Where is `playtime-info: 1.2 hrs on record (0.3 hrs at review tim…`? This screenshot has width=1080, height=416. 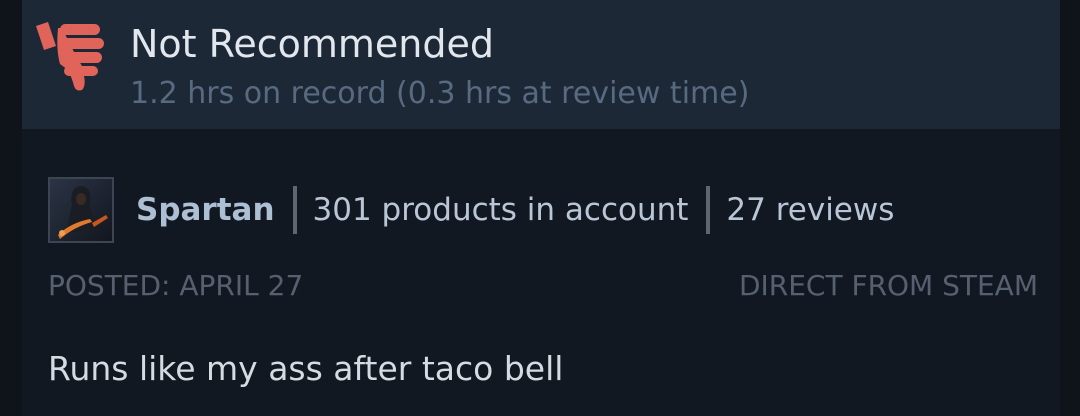 playtime-info: 1.2 hrs on record (0.3 hrs at review tim… is located at coordinates (440, 93).